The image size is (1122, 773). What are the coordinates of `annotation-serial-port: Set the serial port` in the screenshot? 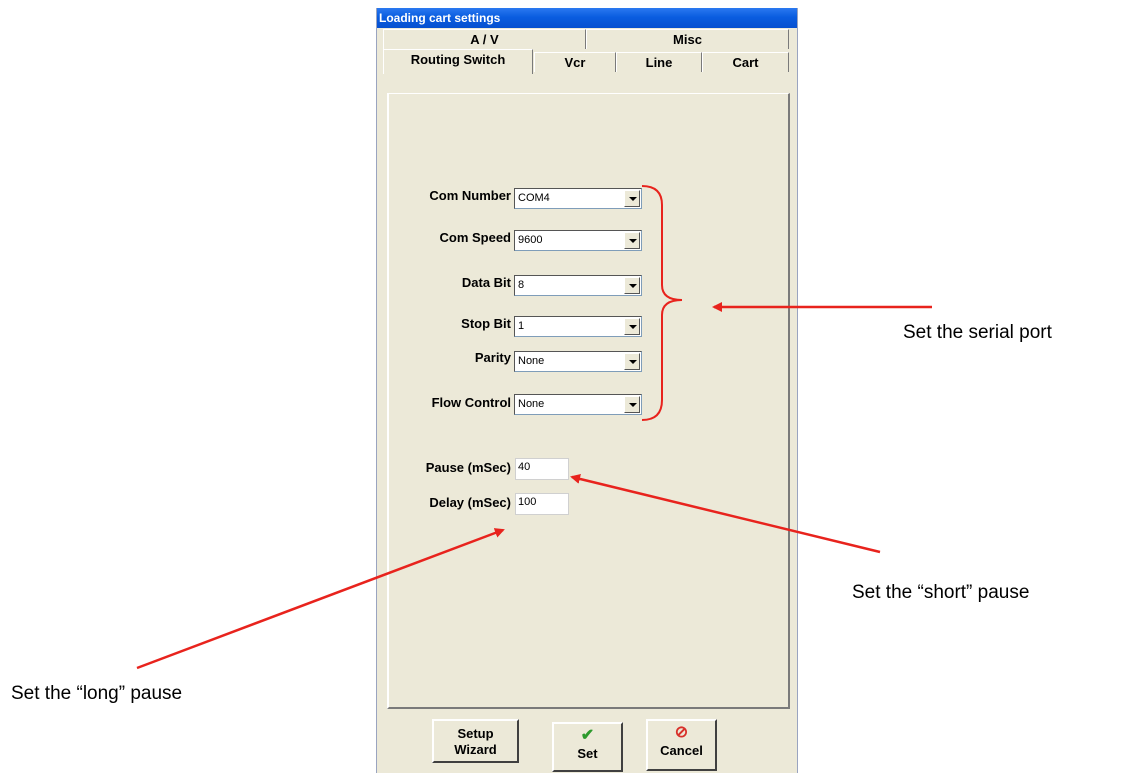 It's located at (977, 332).